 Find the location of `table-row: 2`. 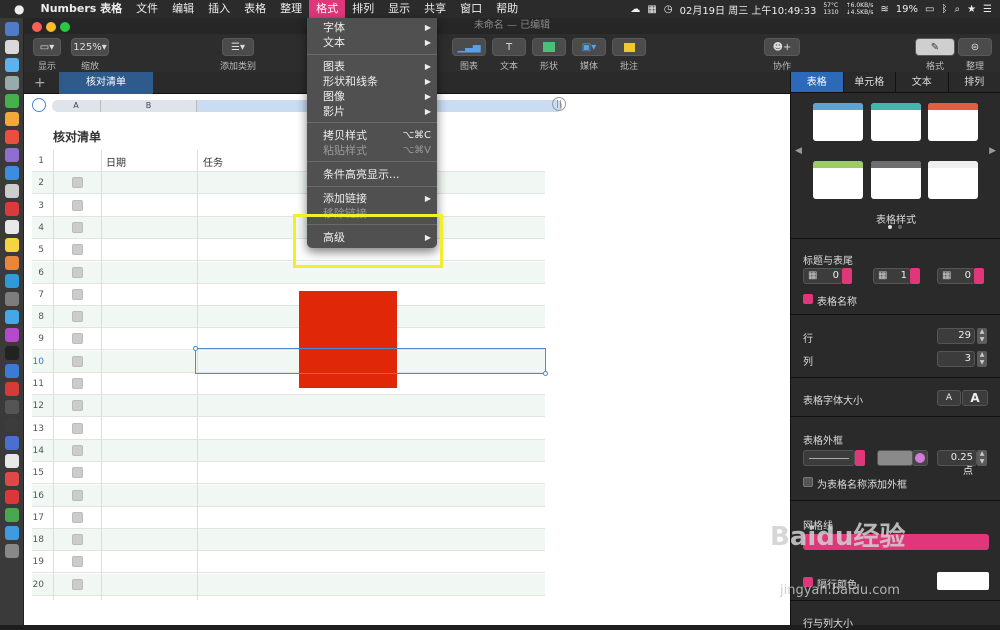

table-row: 2 is located at coordinates (288, 183).